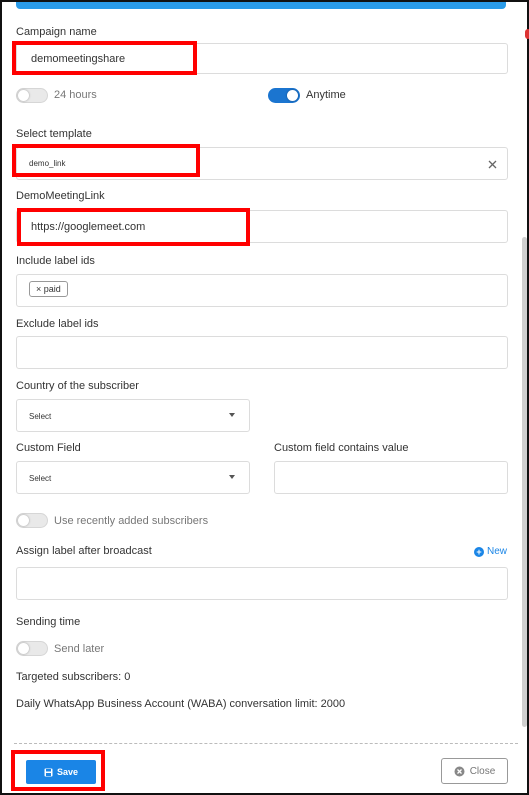 Image resolution: width=529 pixels, height=795 pixels. I want to click on assign-label-label: Assign label after broadcast, so click(84, 551).